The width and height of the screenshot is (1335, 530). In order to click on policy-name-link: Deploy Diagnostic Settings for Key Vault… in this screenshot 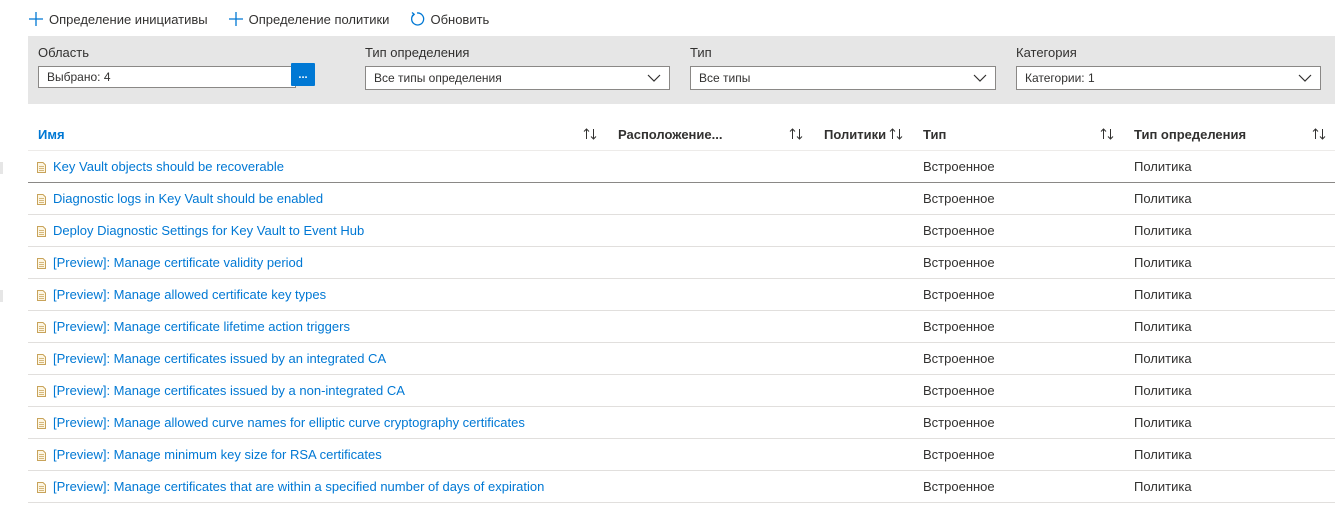, I will do `click(208, 230)`.